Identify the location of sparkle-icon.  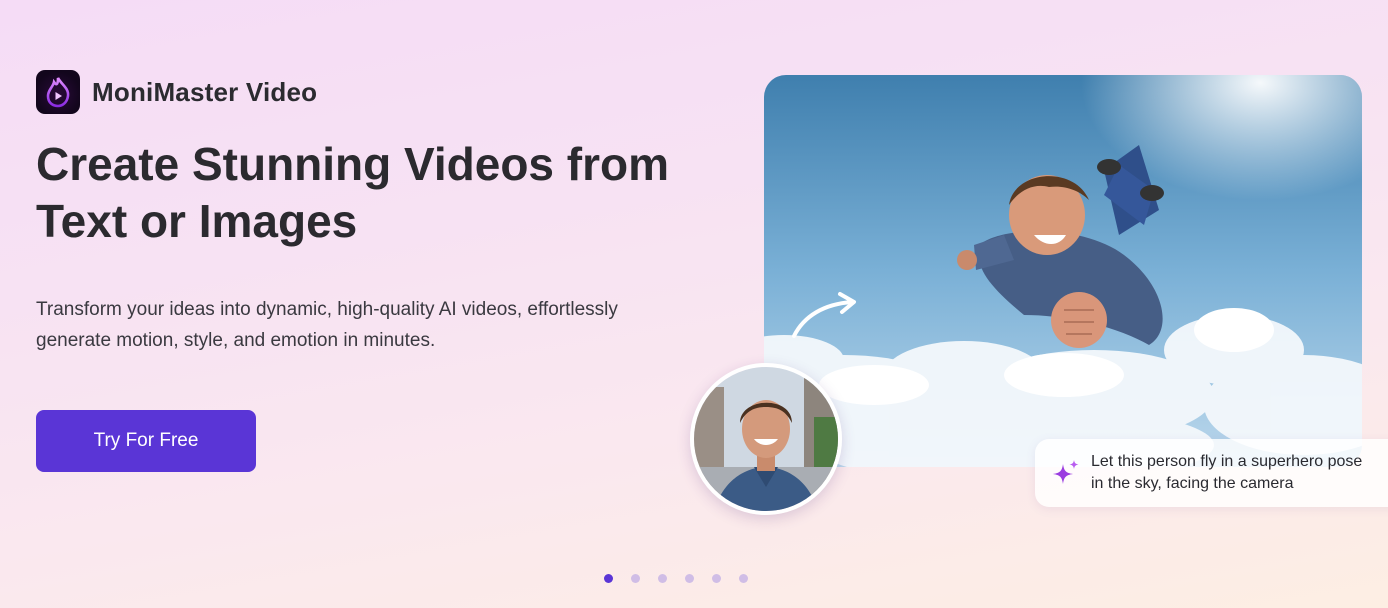
(1066, 472).